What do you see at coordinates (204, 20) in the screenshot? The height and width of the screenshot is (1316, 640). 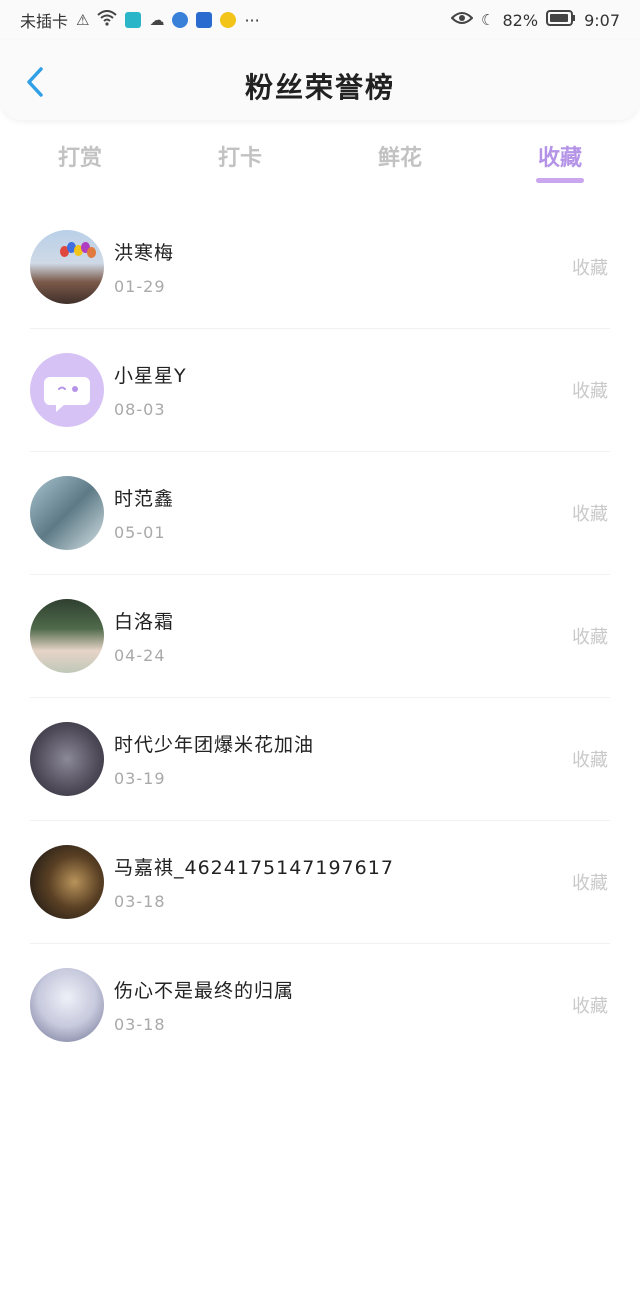 I see `navigation-app-icon` at bounding box center [204, 20].